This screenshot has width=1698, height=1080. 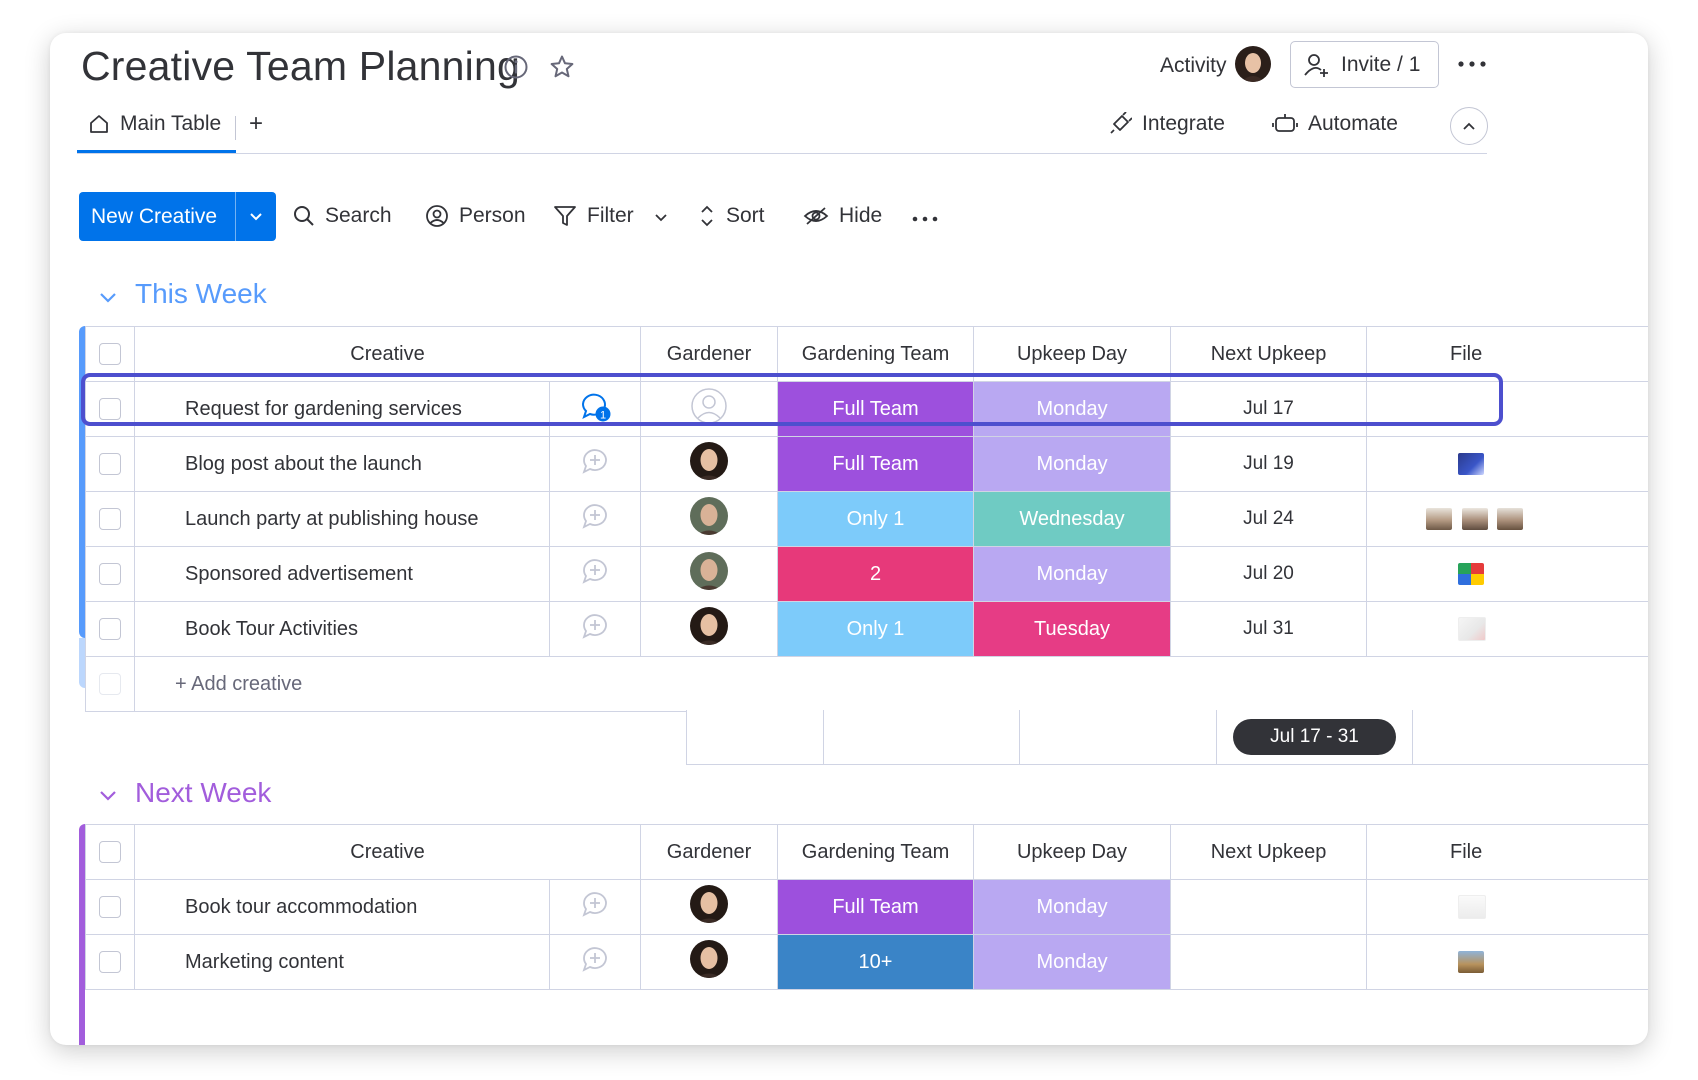 I want to click on gardening-team-status: 10+, so click(x=876, y=962).